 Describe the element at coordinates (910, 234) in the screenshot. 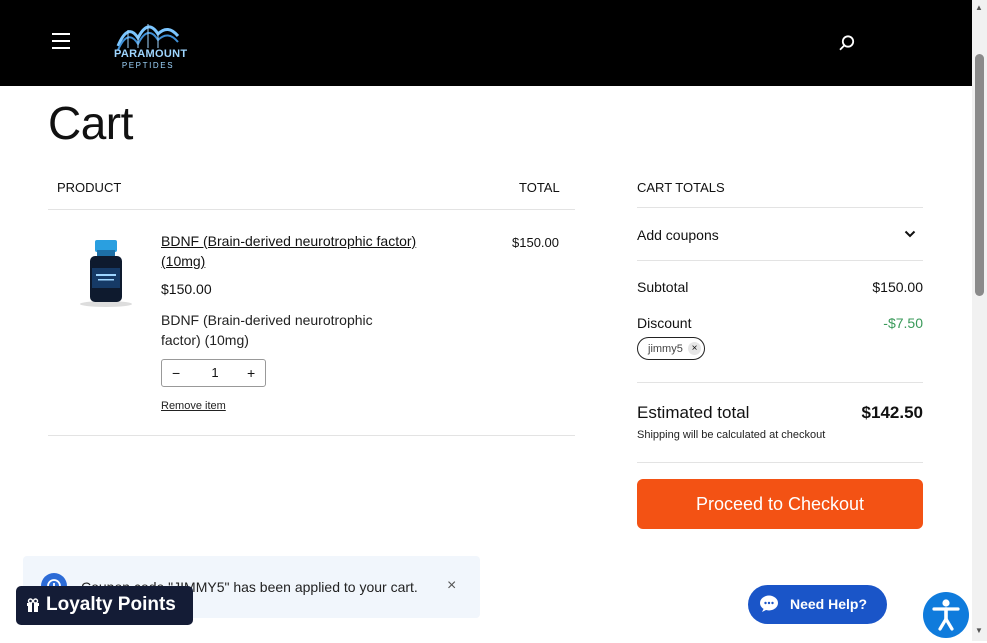

I see `chevron-down-icon` at that location.